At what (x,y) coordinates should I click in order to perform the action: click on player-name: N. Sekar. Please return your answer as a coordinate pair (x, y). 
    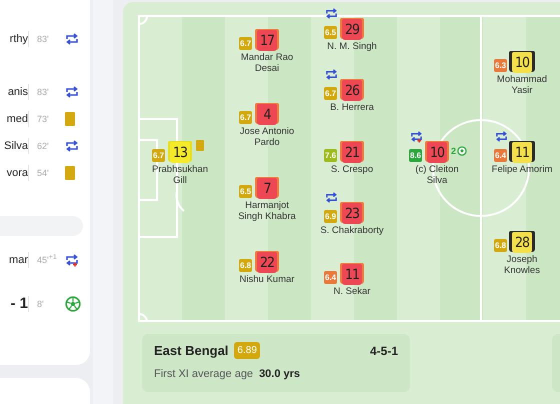
    Looking at the image, I should click on (352, 292).